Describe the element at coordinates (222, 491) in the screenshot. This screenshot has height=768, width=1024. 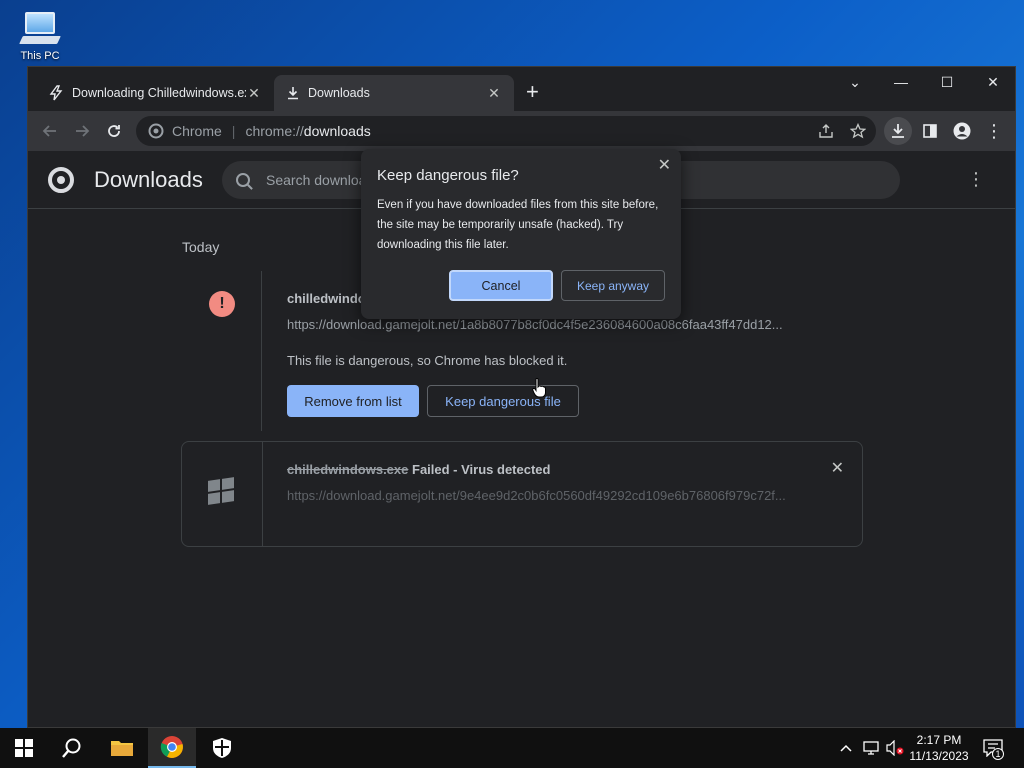
I see `windows-logo-icon` at that location.